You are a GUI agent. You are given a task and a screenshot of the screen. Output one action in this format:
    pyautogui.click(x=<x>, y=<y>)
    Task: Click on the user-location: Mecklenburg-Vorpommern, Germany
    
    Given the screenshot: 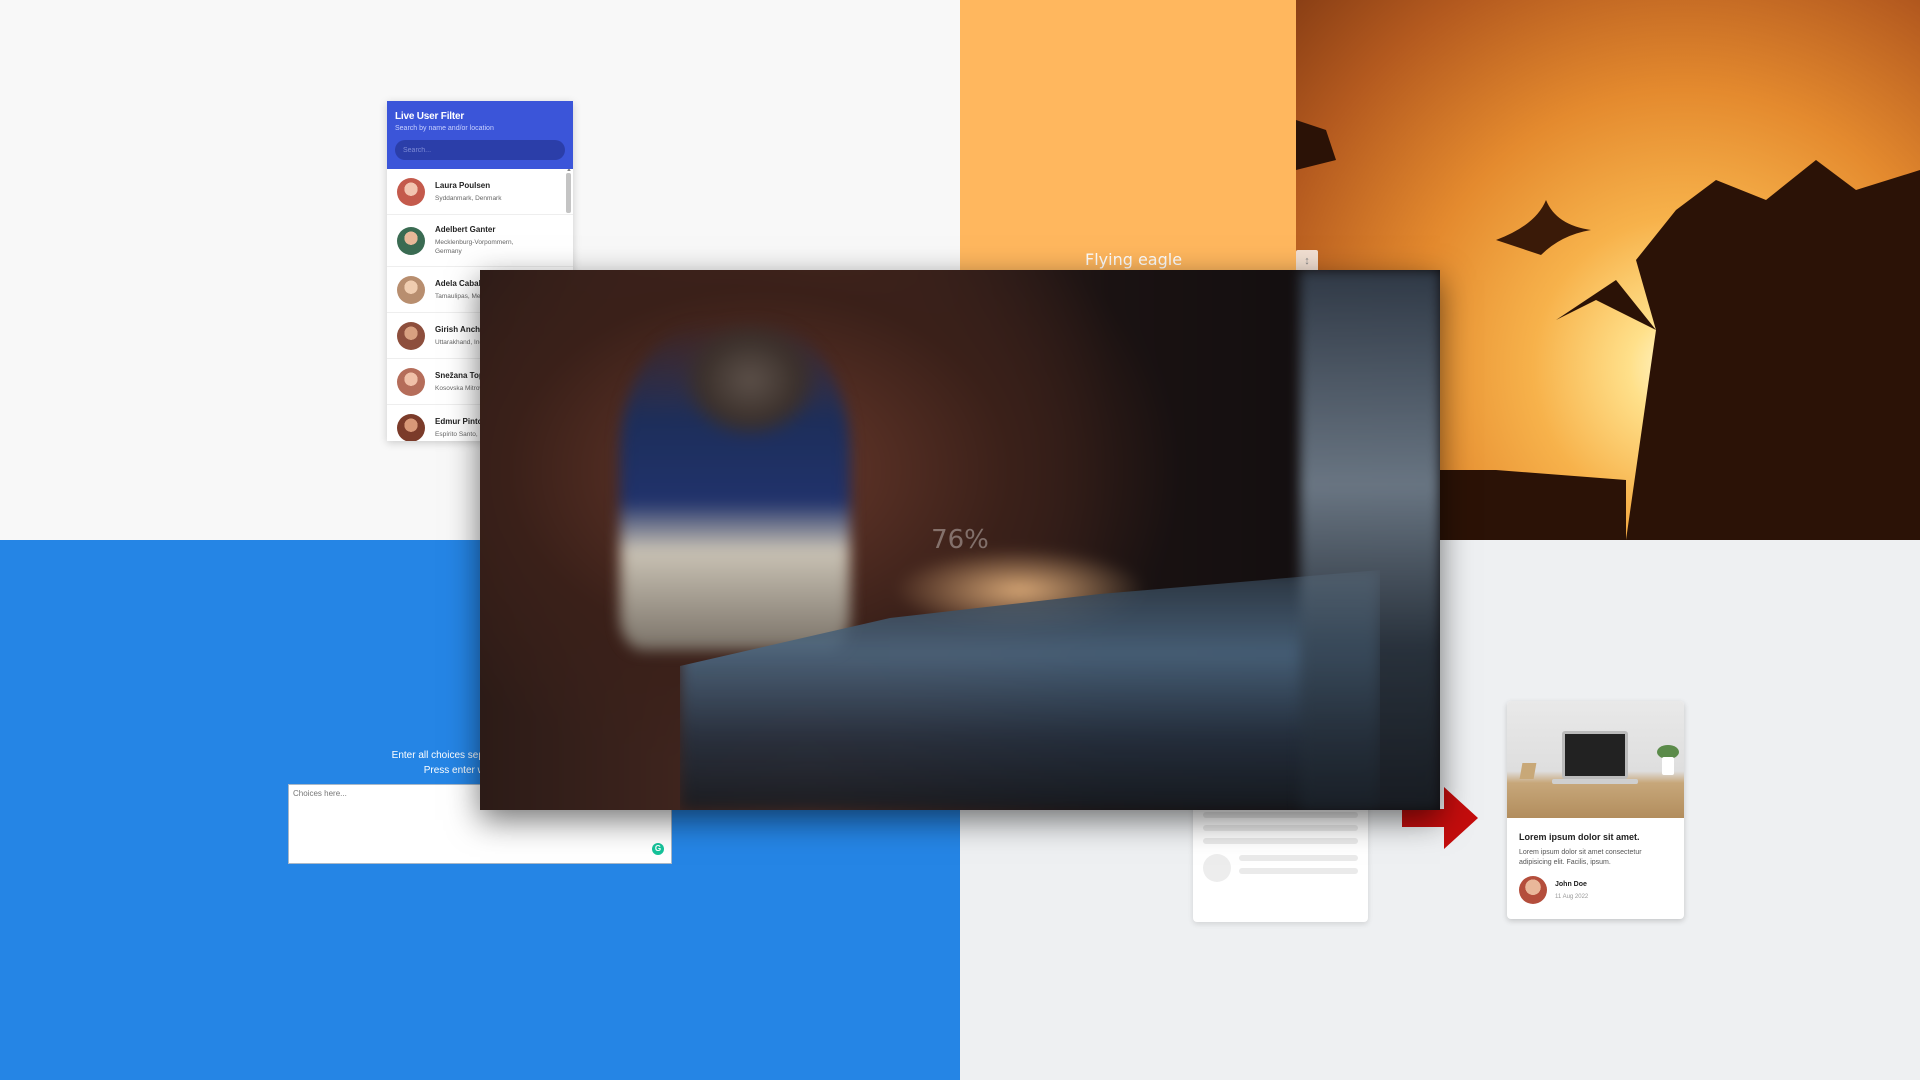 What is the action you would take?
    pyautogui.click(x=474, y=247)
    